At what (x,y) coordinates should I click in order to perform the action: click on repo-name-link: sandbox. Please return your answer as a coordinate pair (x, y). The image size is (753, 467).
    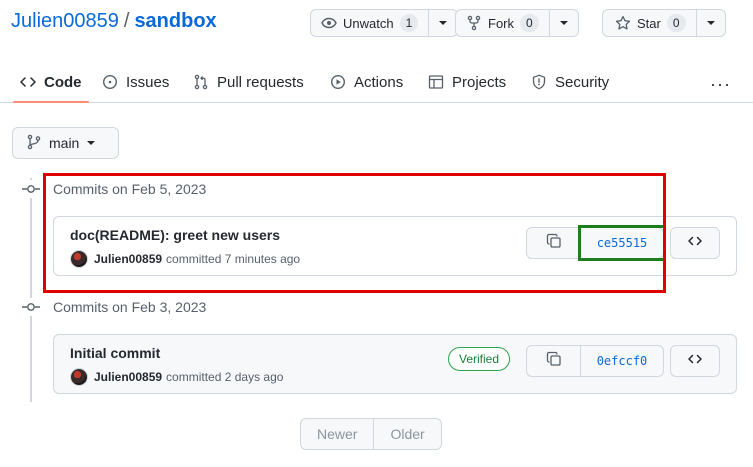
    Looking at the image, I should click on (175, 21).